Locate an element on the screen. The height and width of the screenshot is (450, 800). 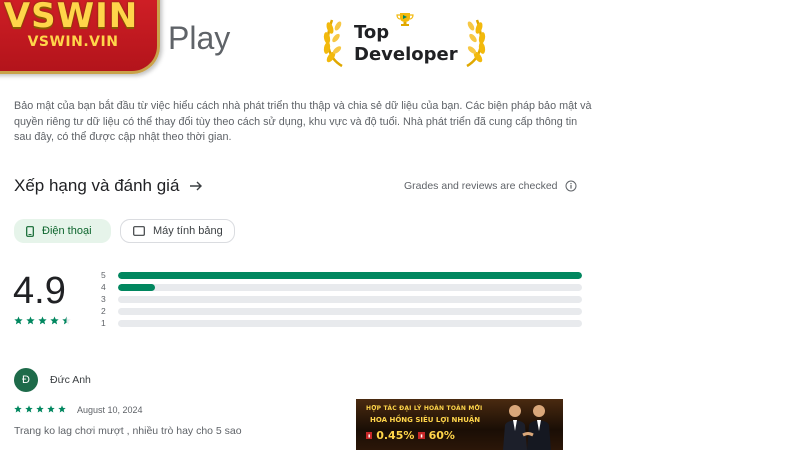
histogram-row: 4 is located at coordinates (343, 287).